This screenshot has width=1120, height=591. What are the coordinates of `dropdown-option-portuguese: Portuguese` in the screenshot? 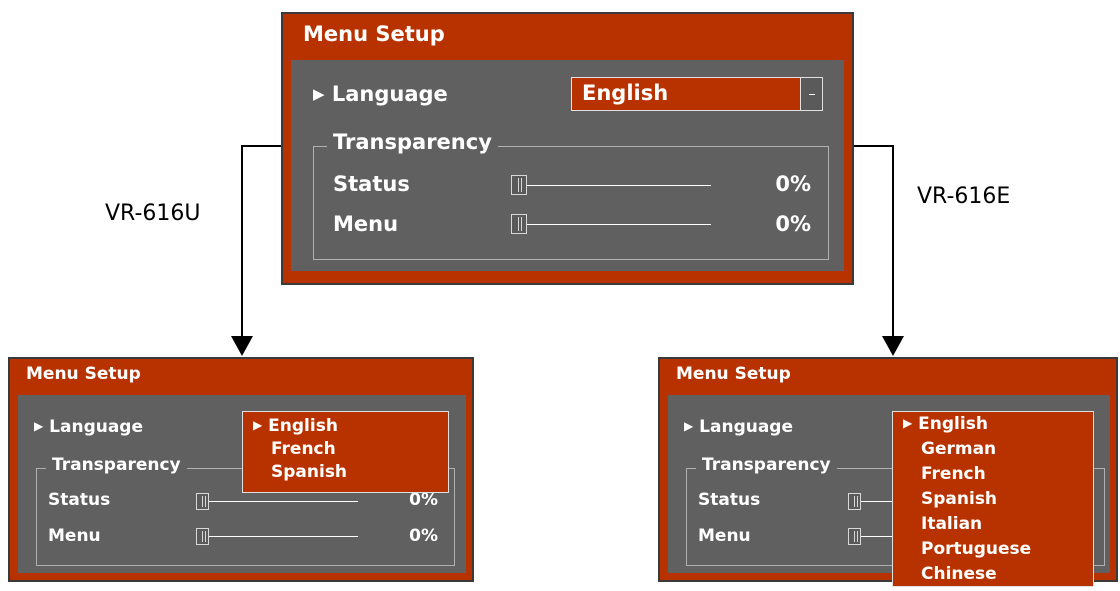 It's located at (976, 549).